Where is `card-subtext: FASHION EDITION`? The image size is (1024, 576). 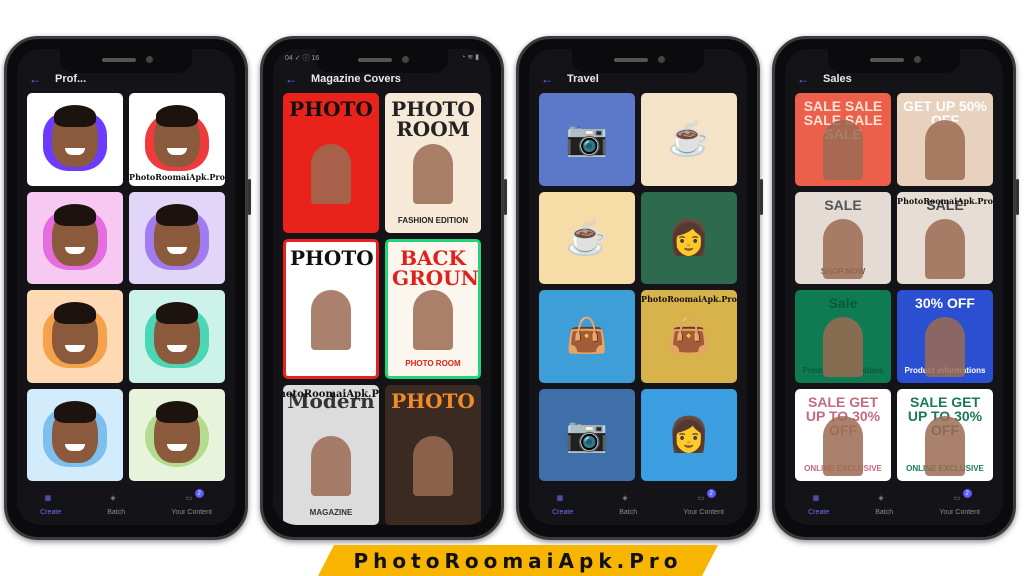
card-subtext: FASHION EDITION is located at coordinates (433, 220).